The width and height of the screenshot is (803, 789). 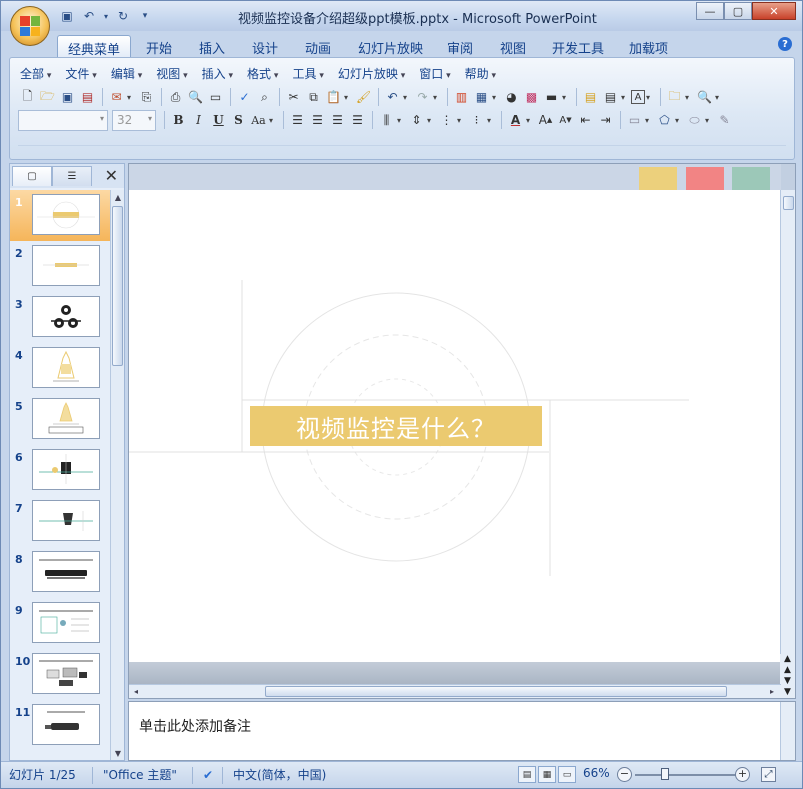 I want to click on tab-insert: 插入, so click(x=212, y=46).